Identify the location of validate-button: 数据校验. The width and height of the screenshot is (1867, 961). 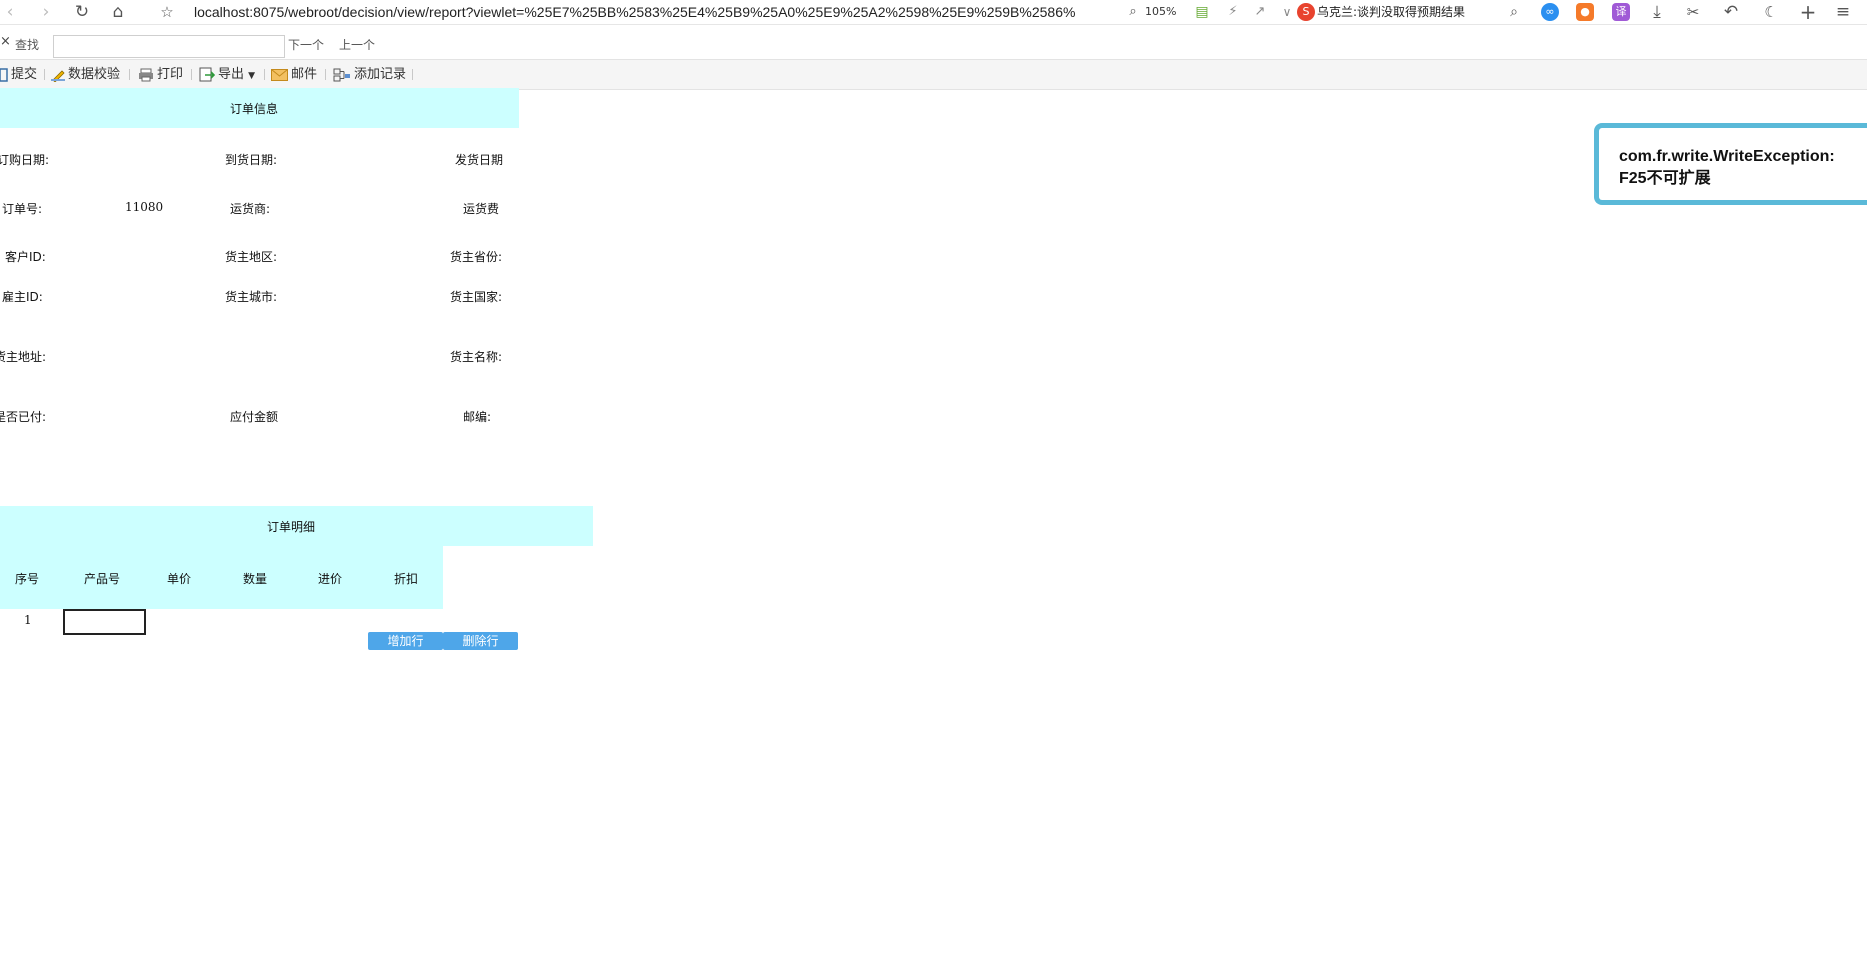
(85, 74).